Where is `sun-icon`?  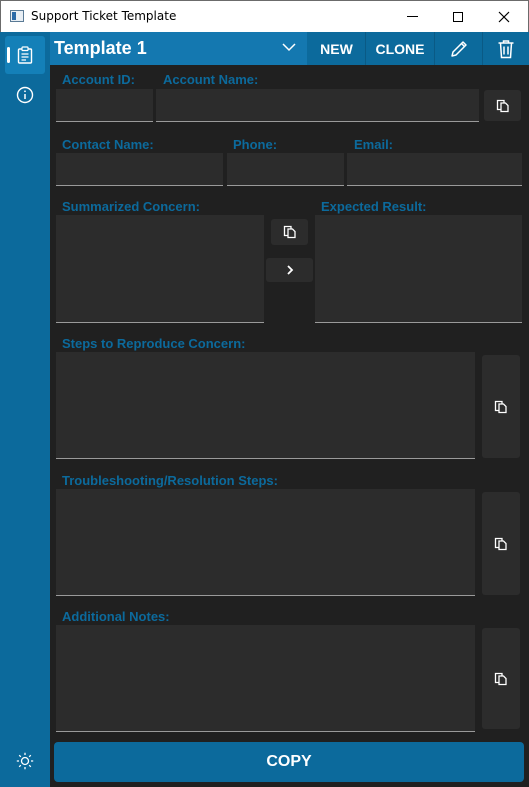
sun-icon is located at coordinates (25, 761).